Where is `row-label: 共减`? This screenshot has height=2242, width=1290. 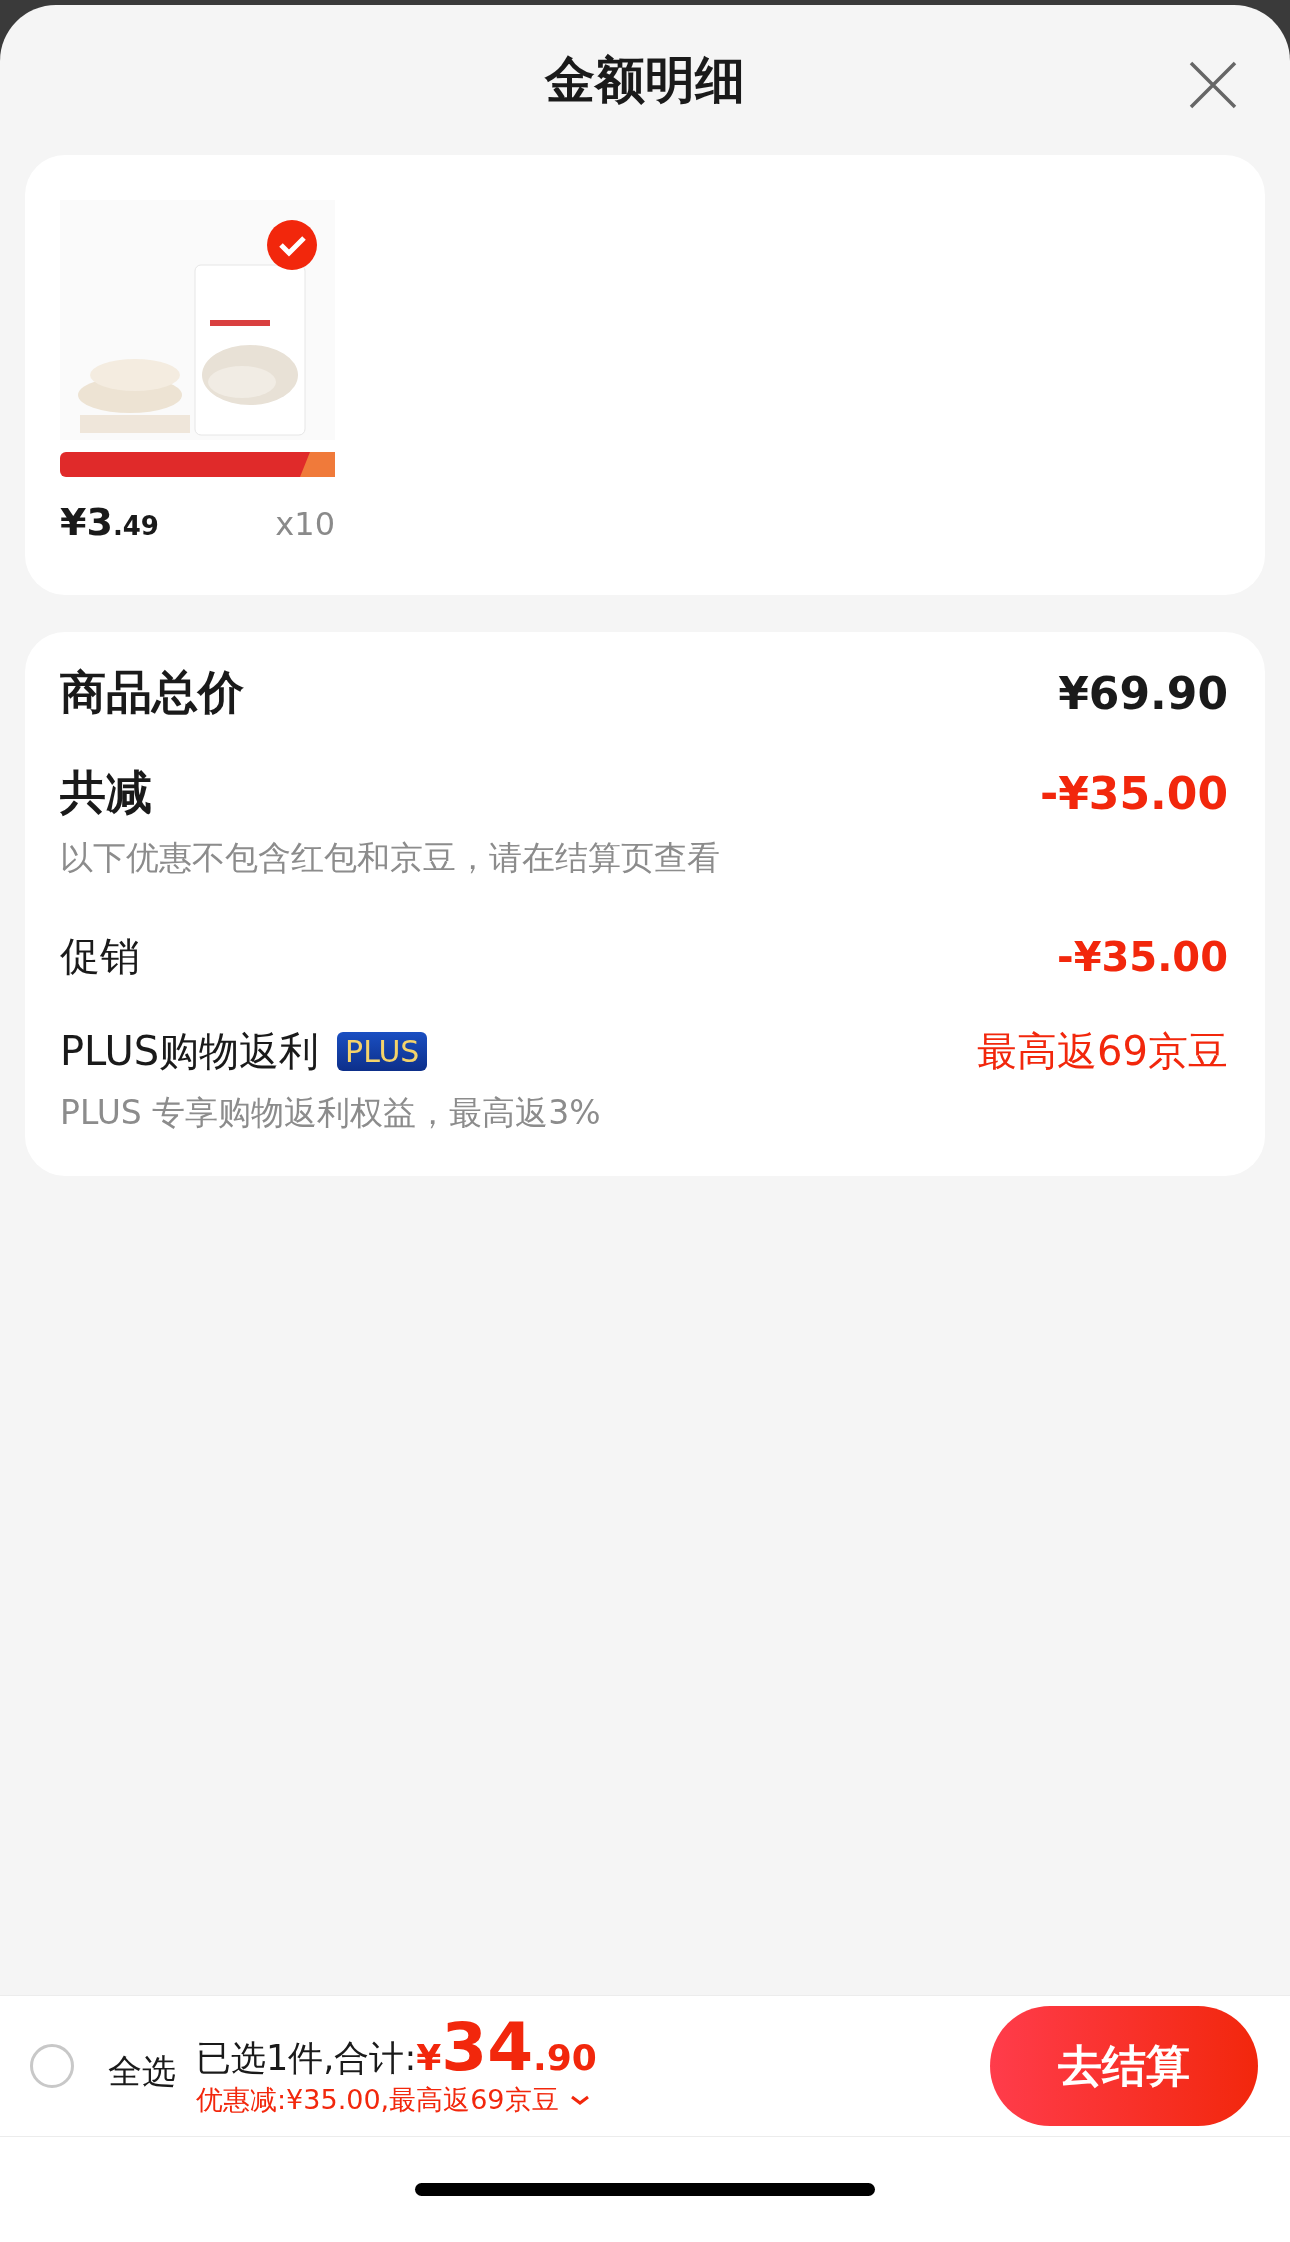
row-label: 共减 is located at coordinates (106, 792).